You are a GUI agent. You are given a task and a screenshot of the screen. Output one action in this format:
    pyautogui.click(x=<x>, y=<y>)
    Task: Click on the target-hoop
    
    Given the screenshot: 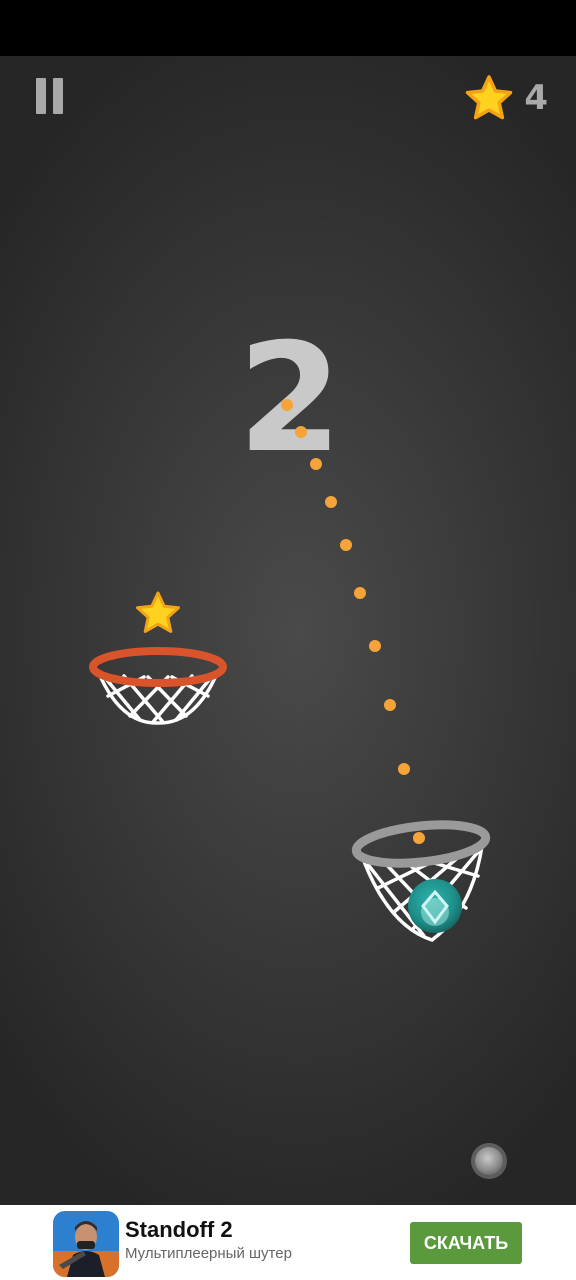 What is the action you would take?
    pyautogui.click(x=158, y=686)
    